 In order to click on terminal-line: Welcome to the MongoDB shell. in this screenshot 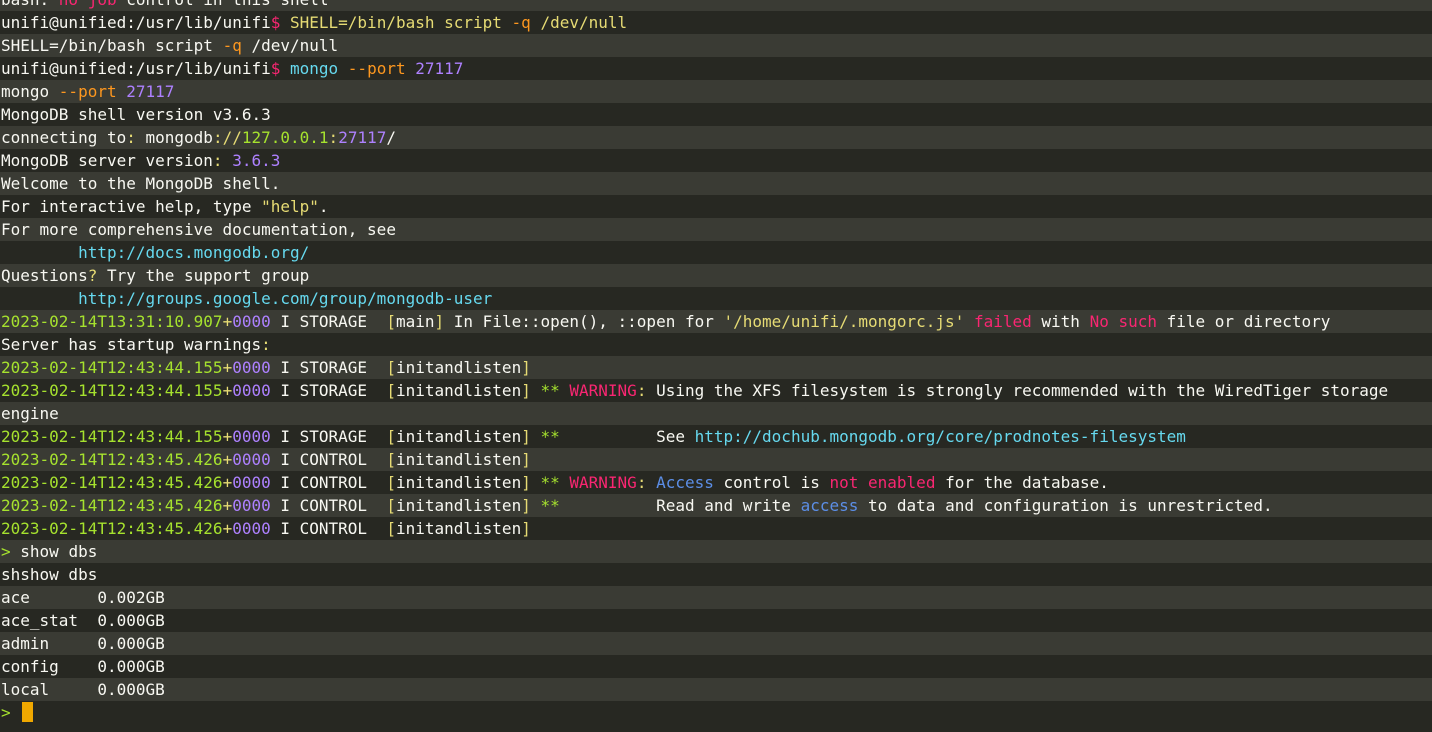, I will do `click(716, 183)`.